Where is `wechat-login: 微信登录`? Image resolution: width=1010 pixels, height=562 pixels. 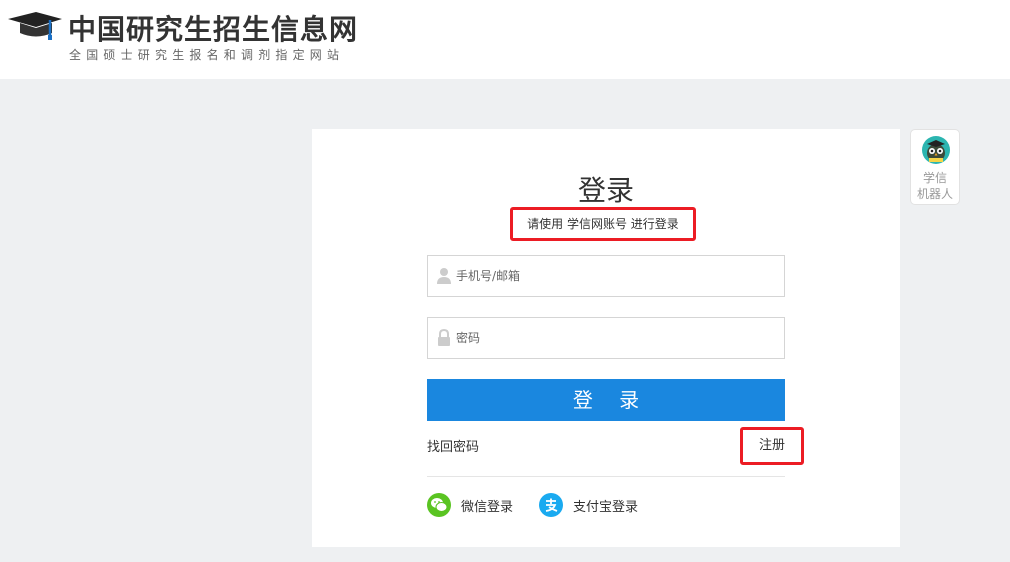 wechat-login: 微信登录 is located at coordinates (470, 505).